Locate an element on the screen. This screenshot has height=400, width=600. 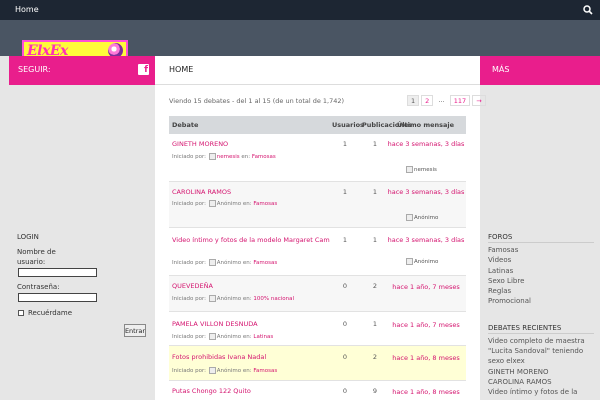
forum-link: Reglas is located at coordinates (499, 291).